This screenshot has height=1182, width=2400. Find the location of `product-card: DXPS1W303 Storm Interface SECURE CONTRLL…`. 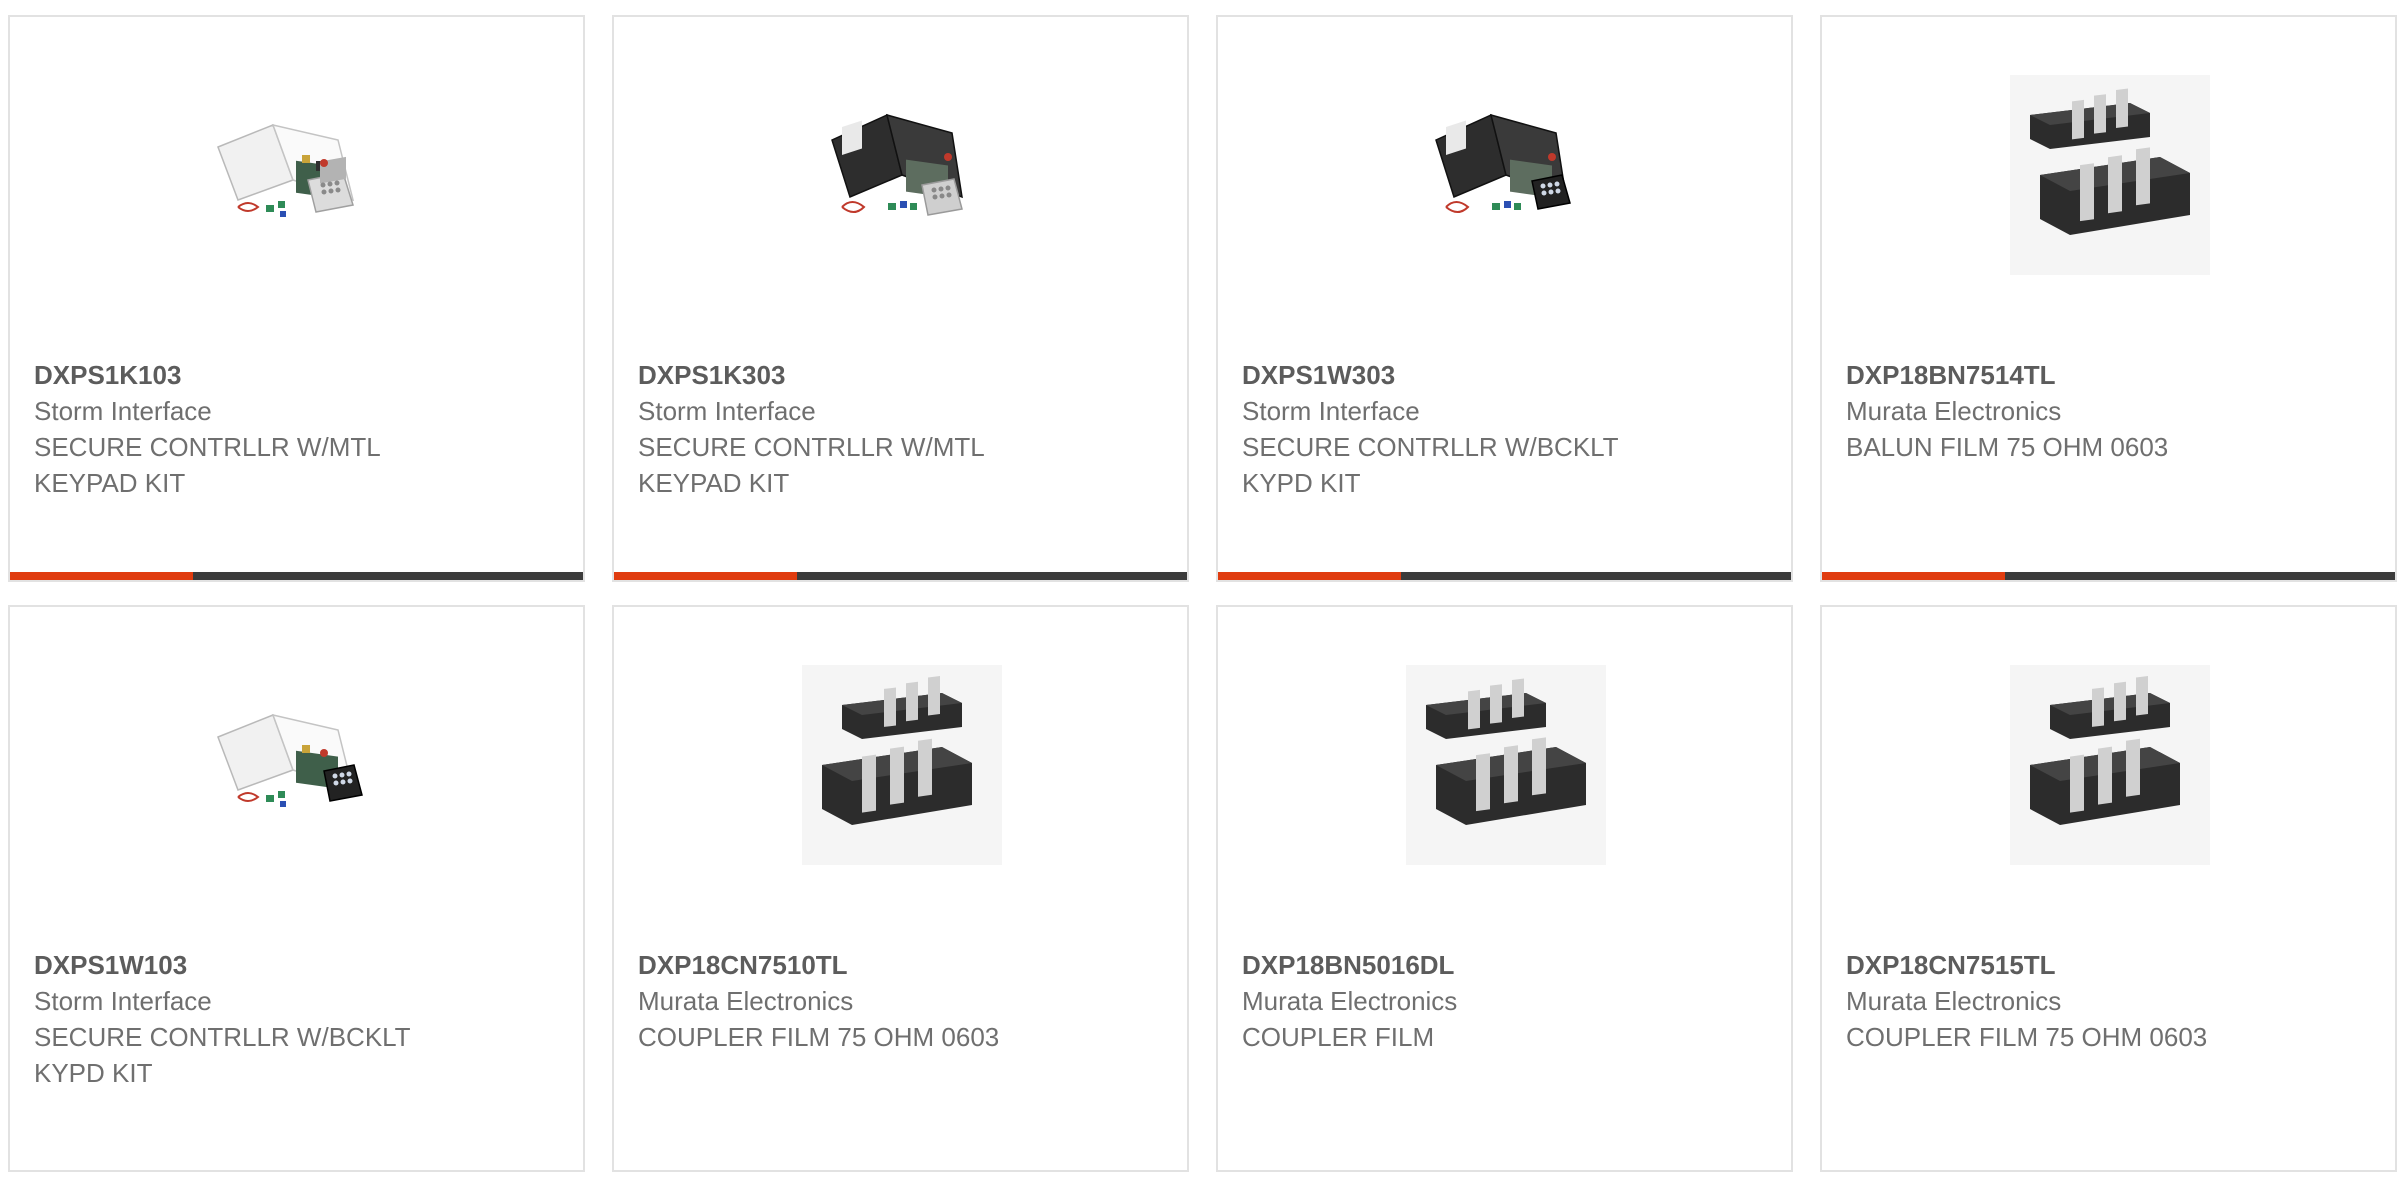

product-card: DXPS1W303 Storm Interface SECURE CONTRLL… is located at coordinates (1504, 298).